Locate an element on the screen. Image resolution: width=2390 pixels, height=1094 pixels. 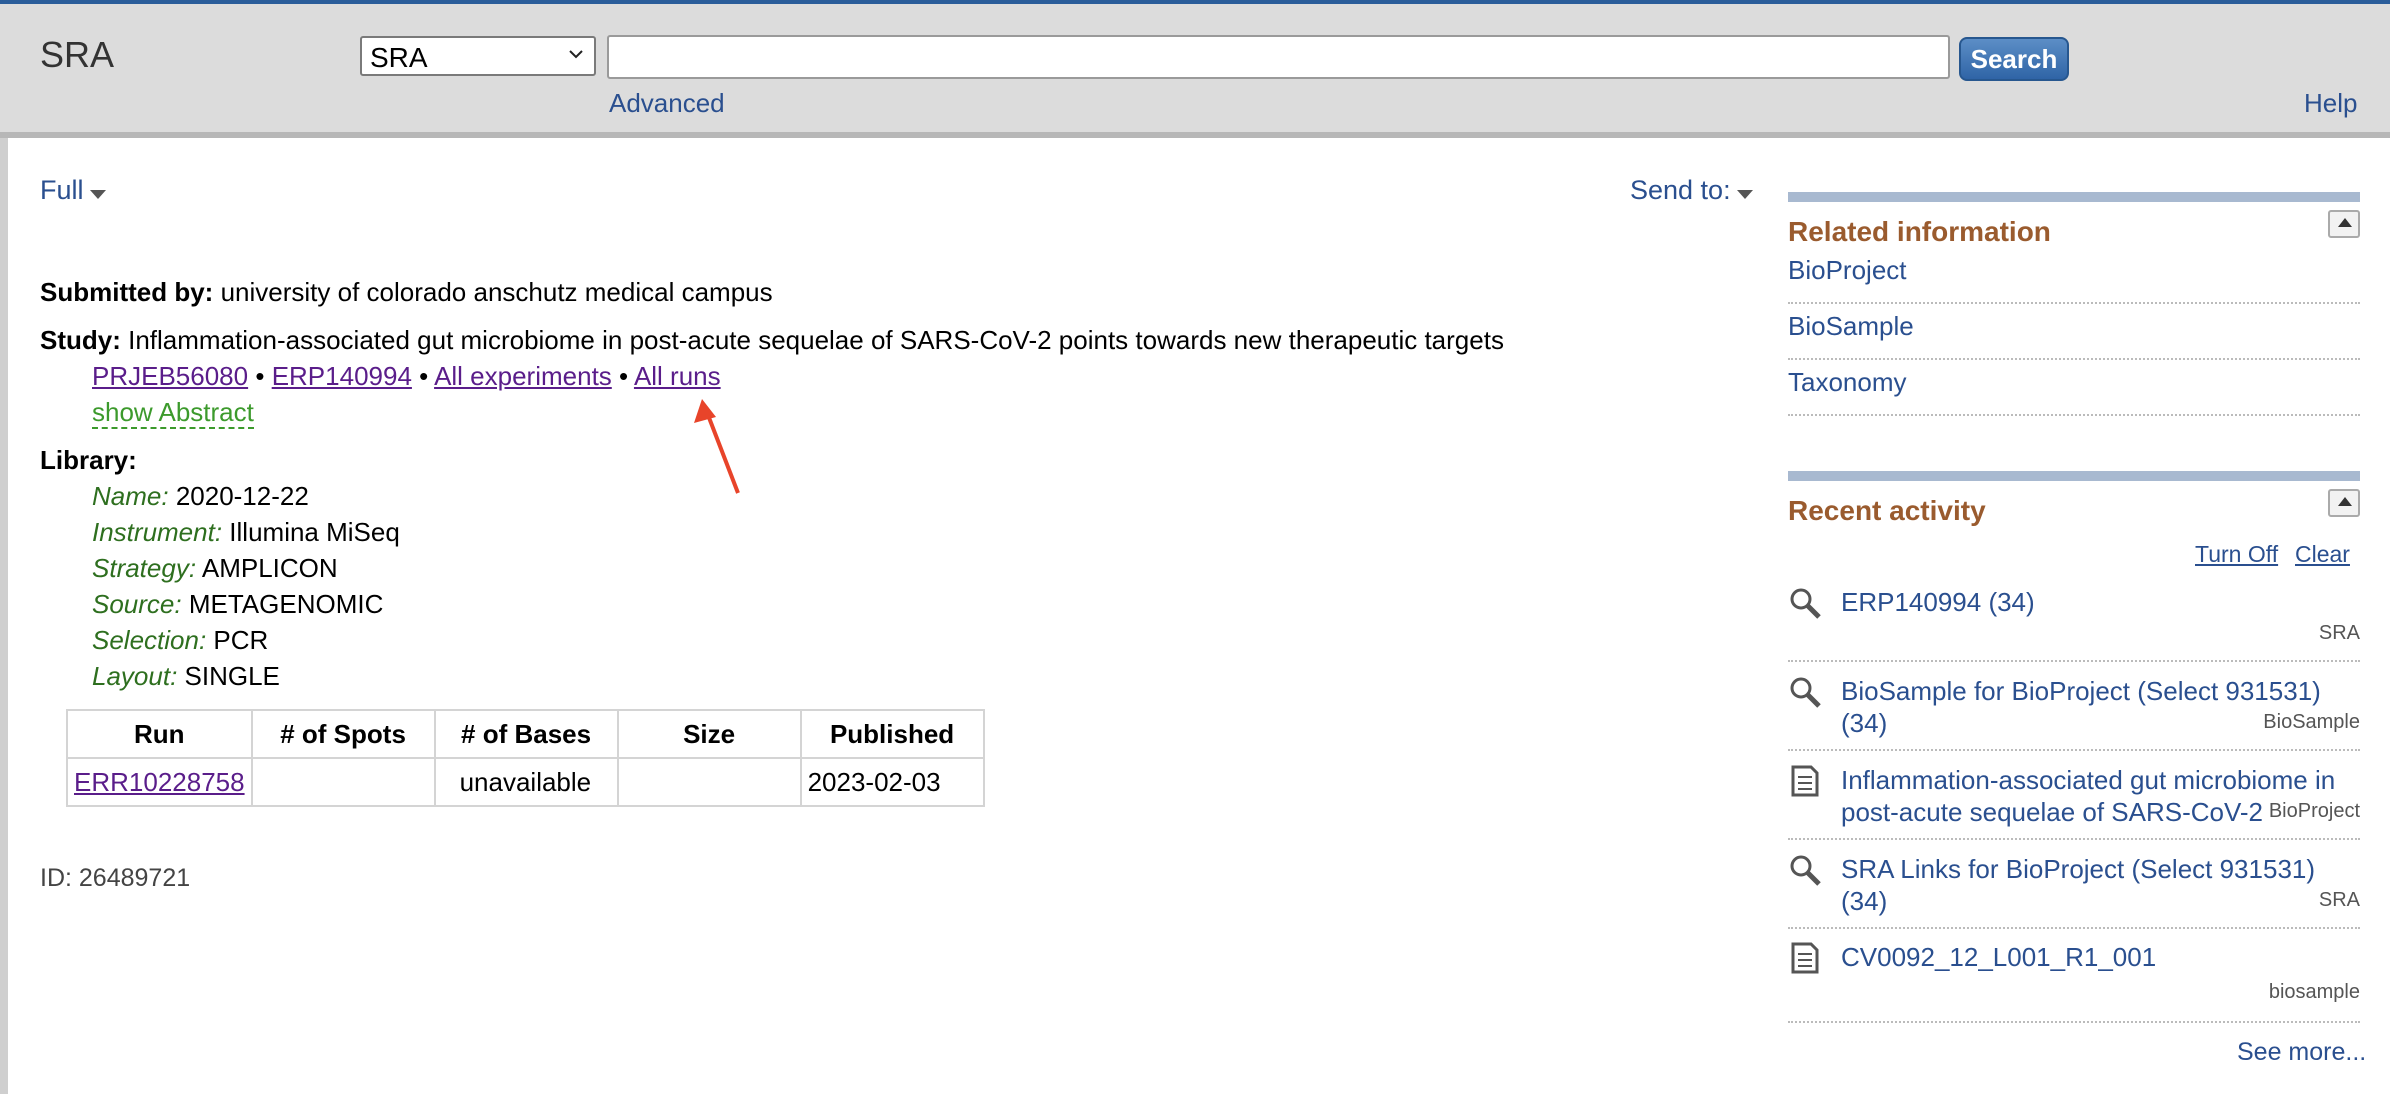
field-label: Strategy: is located at coordinates (144, 568).